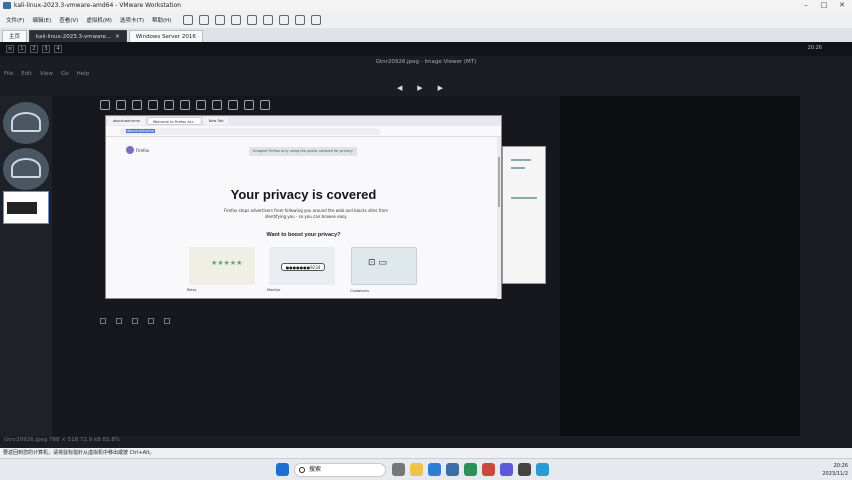  I want to click on send-keys-icon, so click(204, 19).